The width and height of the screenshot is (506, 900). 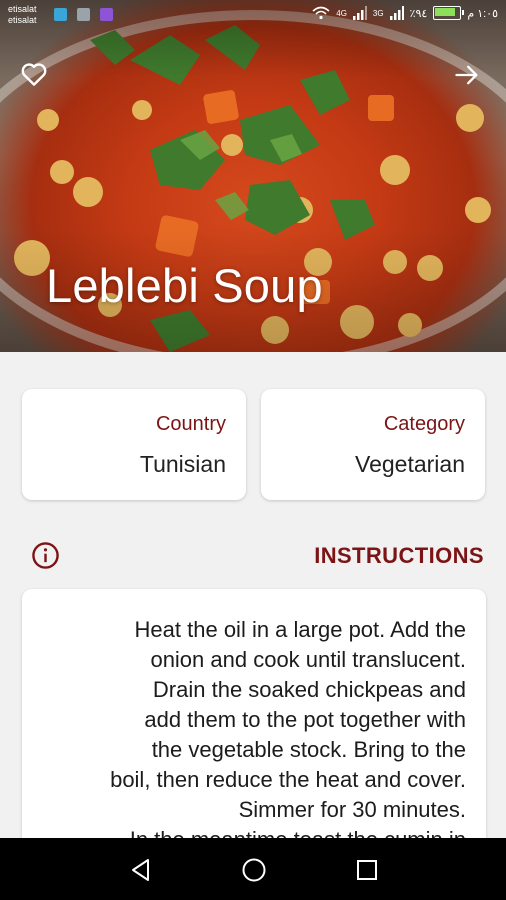 What do you see at coordinates (424, 424) in the screenshot?
I see `category-label: Category` at bounding box center [424, 424].